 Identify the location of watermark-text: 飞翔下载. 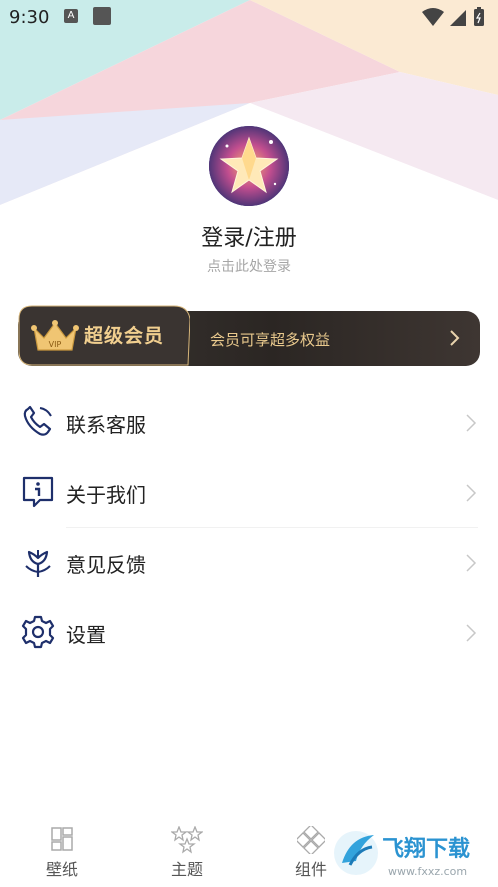
(426, 849).